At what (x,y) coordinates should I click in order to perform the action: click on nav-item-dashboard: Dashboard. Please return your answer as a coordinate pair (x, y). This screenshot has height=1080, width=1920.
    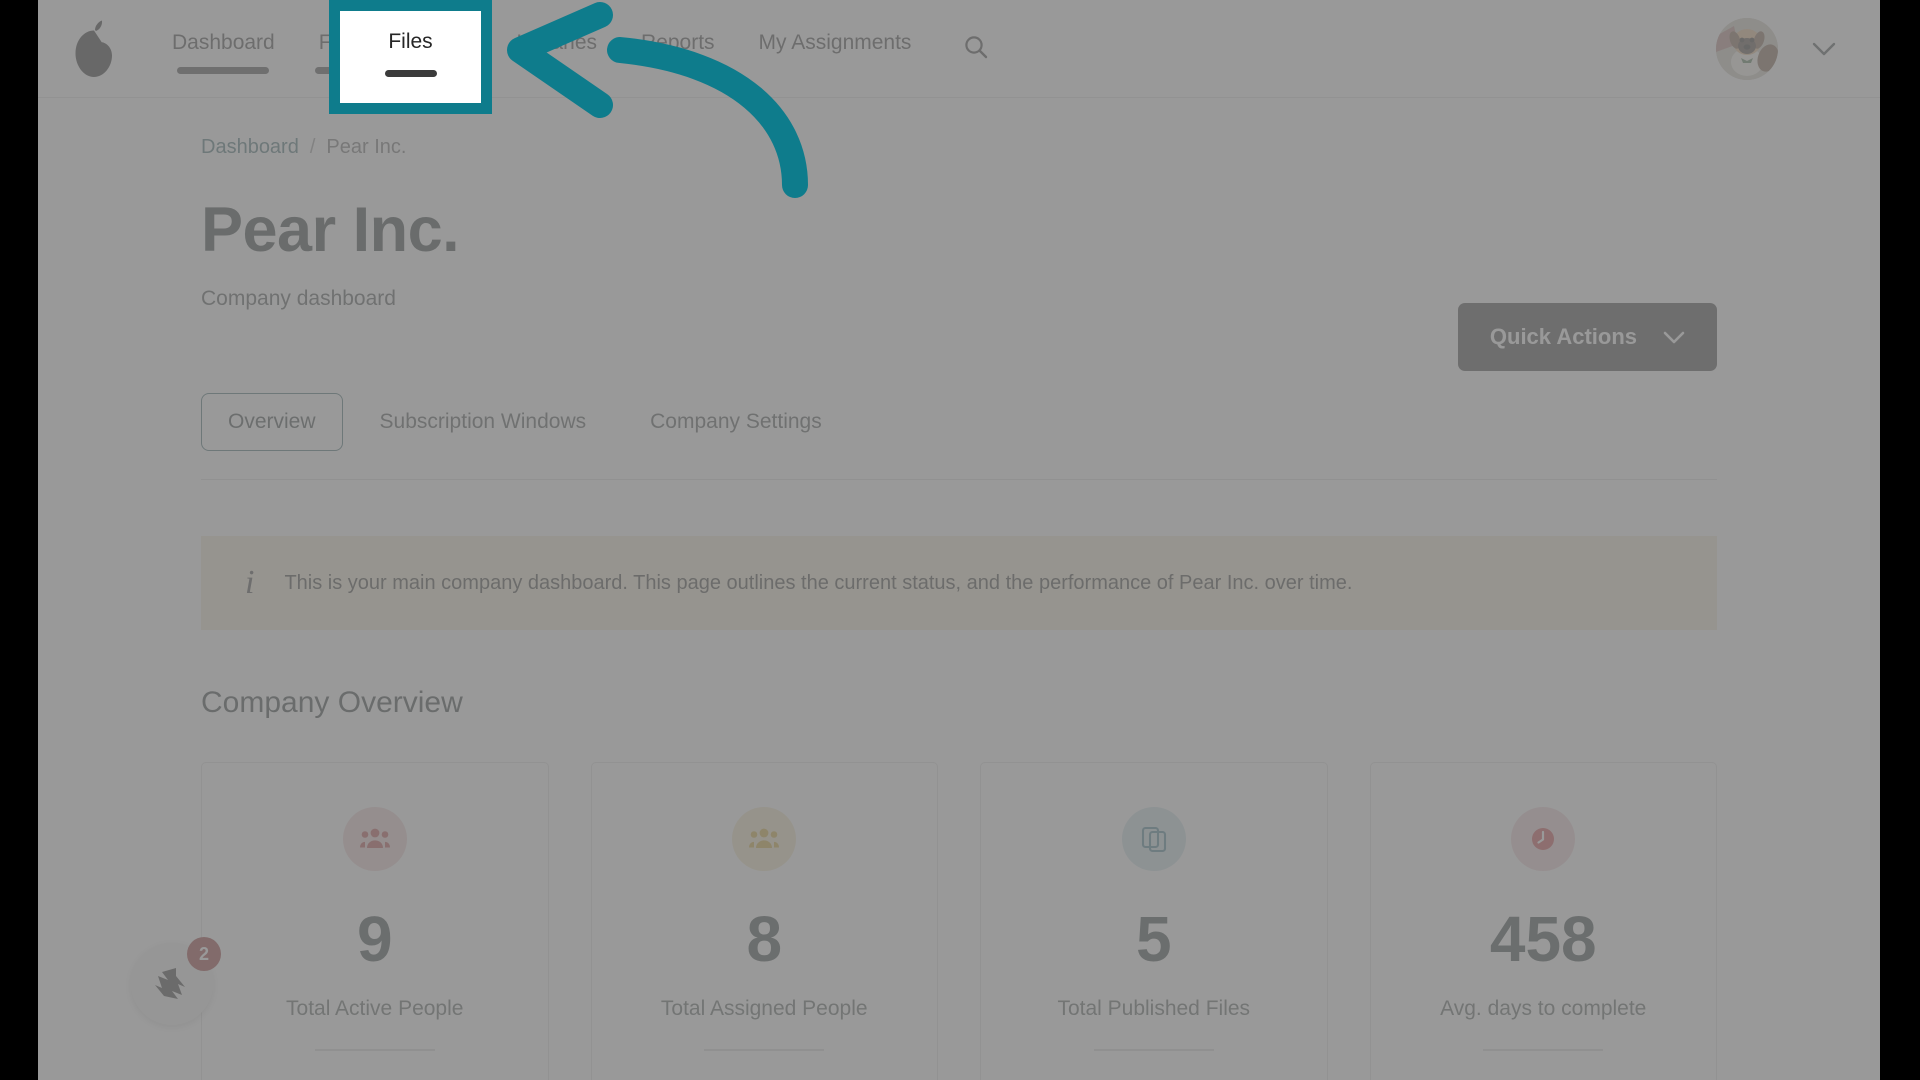
    Looking at the image, I should click on (223, 52).